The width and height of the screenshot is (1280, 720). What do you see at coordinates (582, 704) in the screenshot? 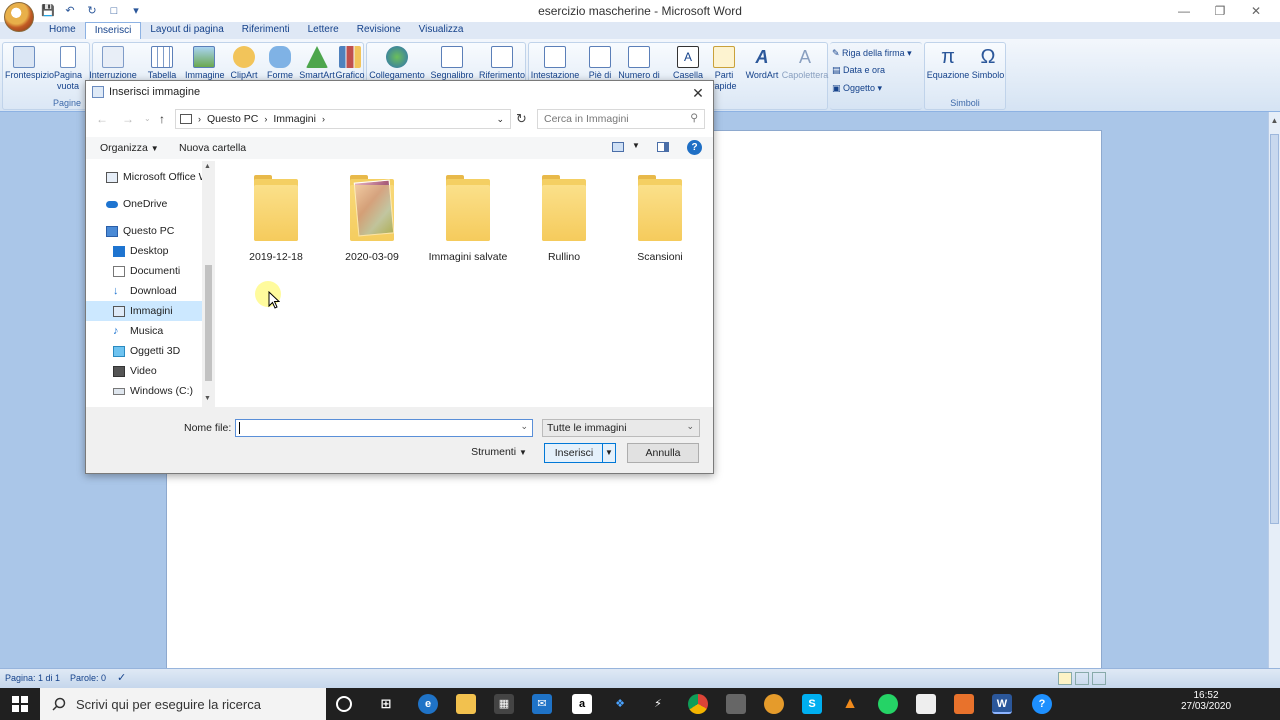
I see `amazon-icon: a` at bounding box center [582, 704].